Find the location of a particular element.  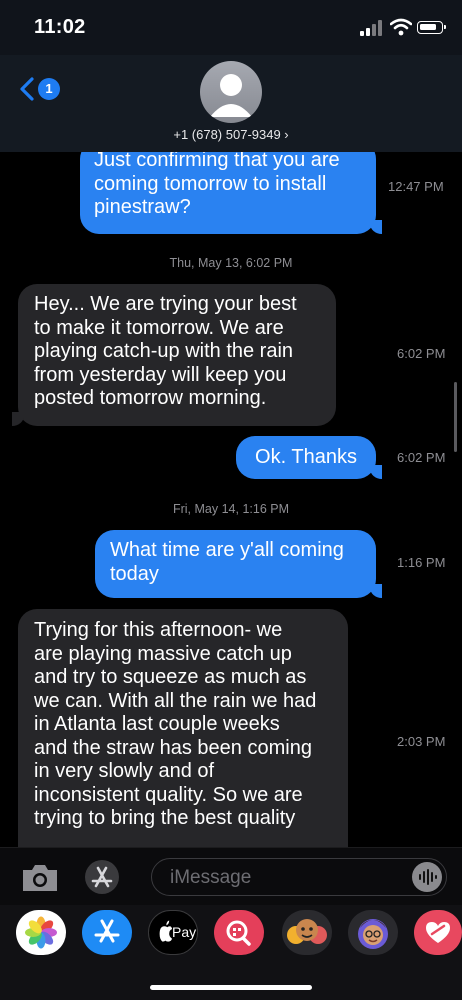

status-bar: 11:02 is located at coordinates (231, 27).